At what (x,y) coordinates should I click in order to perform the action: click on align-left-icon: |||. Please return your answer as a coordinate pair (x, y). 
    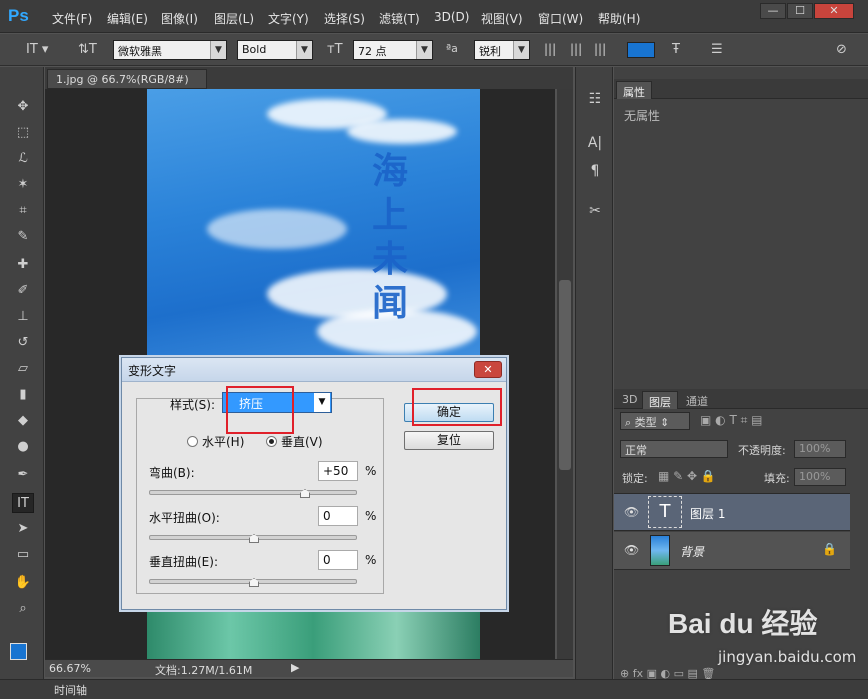
    Looking at the image, I should click on (550, 49).